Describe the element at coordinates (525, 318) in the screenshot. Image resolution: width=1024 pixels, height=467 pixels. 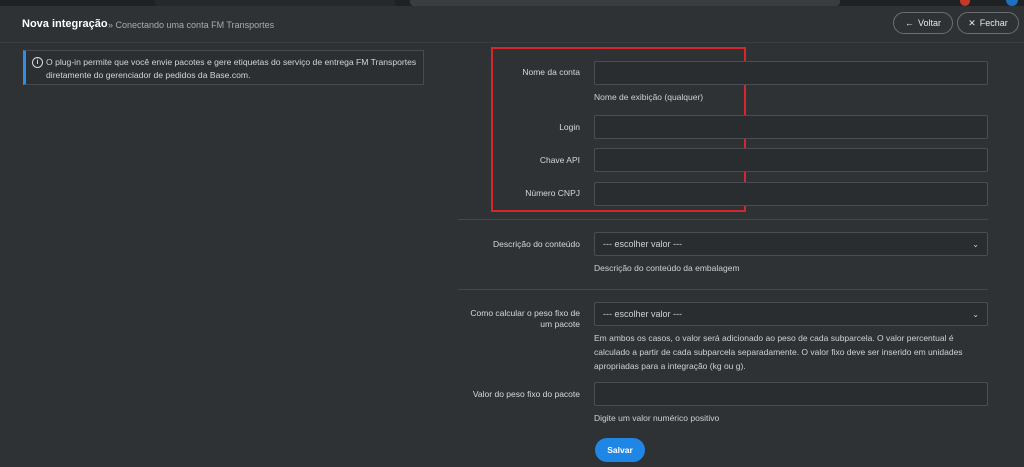
I see `fixed-weight-calc-label: Como calcular o peso fixo de um pacote` at that location.